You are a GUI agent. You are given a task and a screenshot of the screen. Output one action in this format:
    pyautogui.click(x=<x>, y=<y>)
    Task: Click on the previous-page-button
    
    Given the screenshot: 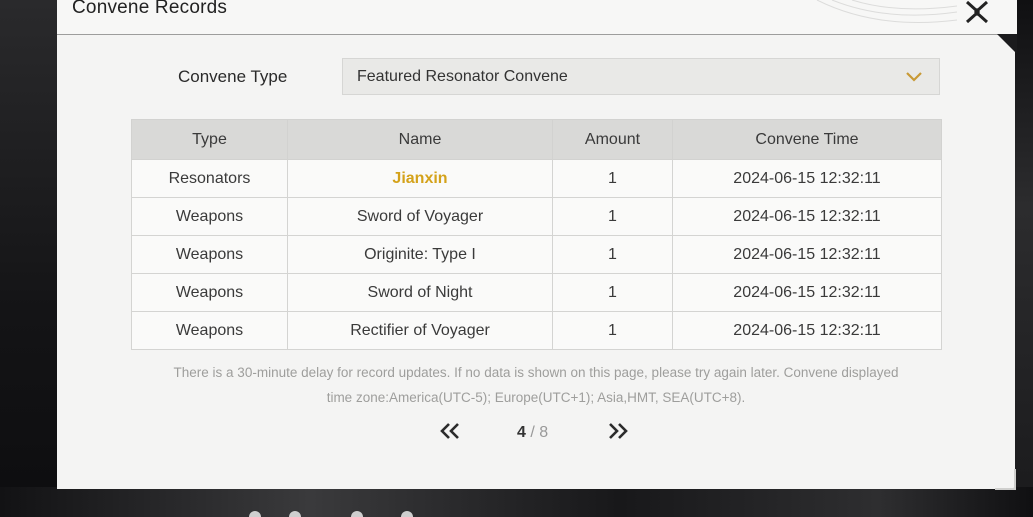 What is the action you would take?
    pyautogui.click(x=450, y=433)
    